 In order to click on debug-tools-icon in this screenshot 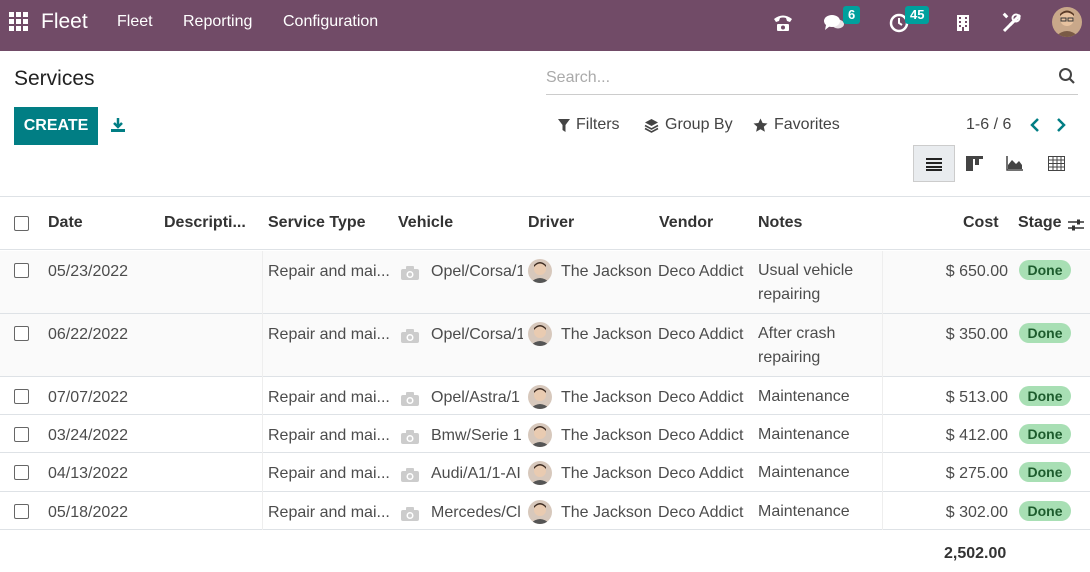, I will do `click(1012, 23)`.